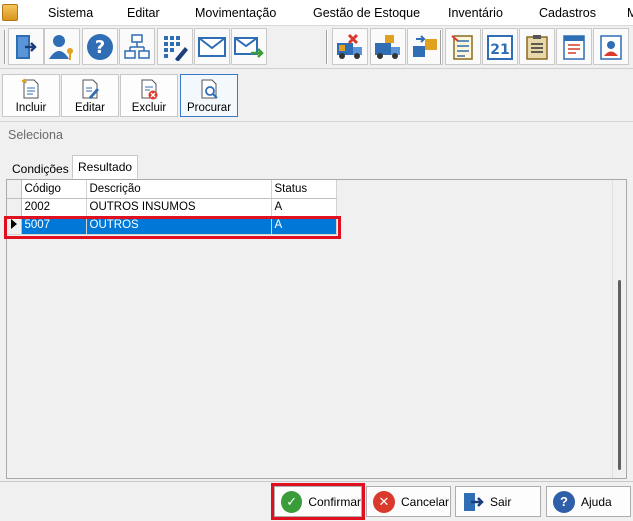 The height and width of the screenshot is (521, 633). What do you see at coordinates (630, 13) in the screenshot?
I see `menu-more: M` at bounding box center [630, 13].